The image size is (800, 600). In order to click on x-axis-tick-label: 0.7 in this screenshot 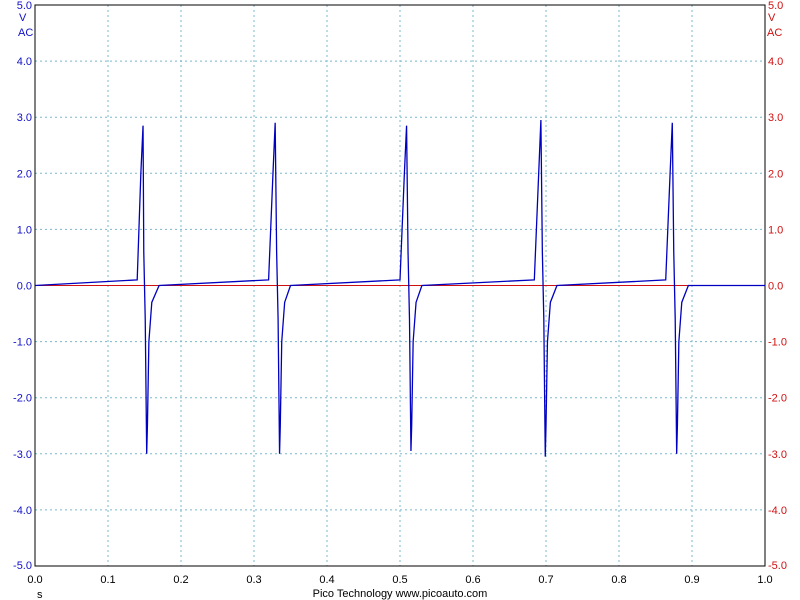, I will do `click(545, 580)`.